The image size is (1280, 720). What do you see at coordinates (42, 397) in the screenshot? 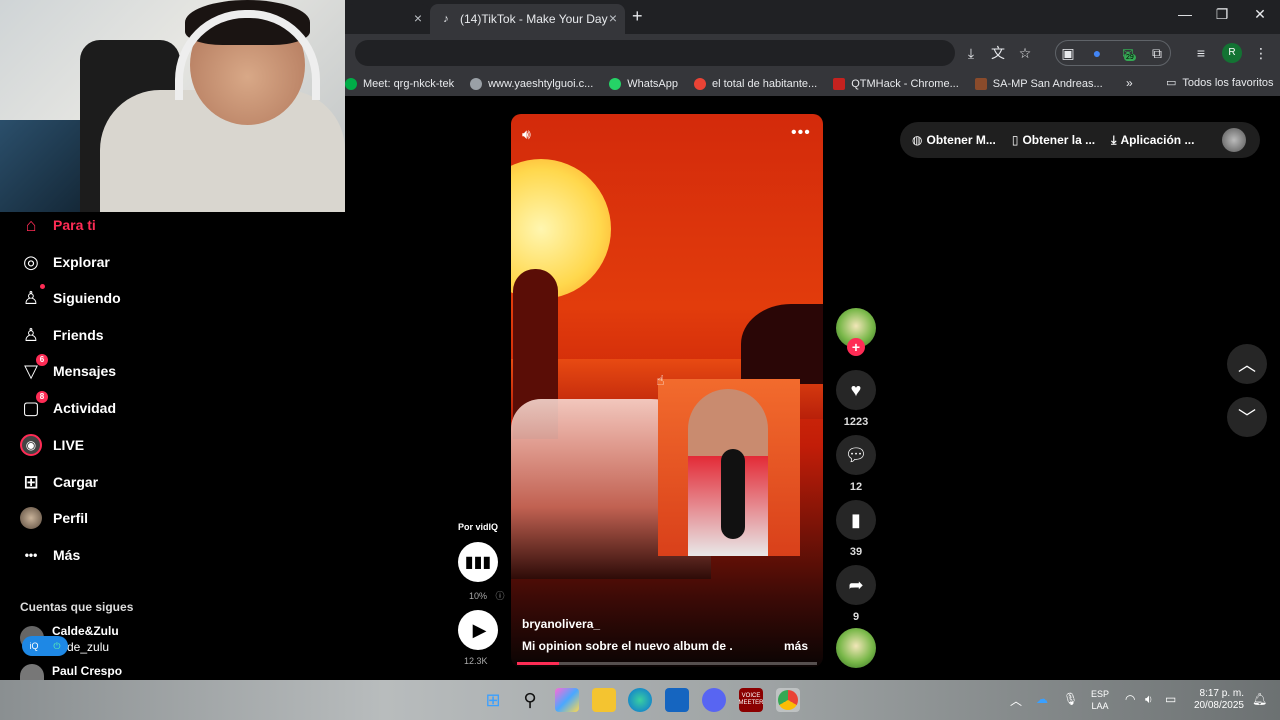
I see `activity-badge: 8` at bounding box center [42, 397].